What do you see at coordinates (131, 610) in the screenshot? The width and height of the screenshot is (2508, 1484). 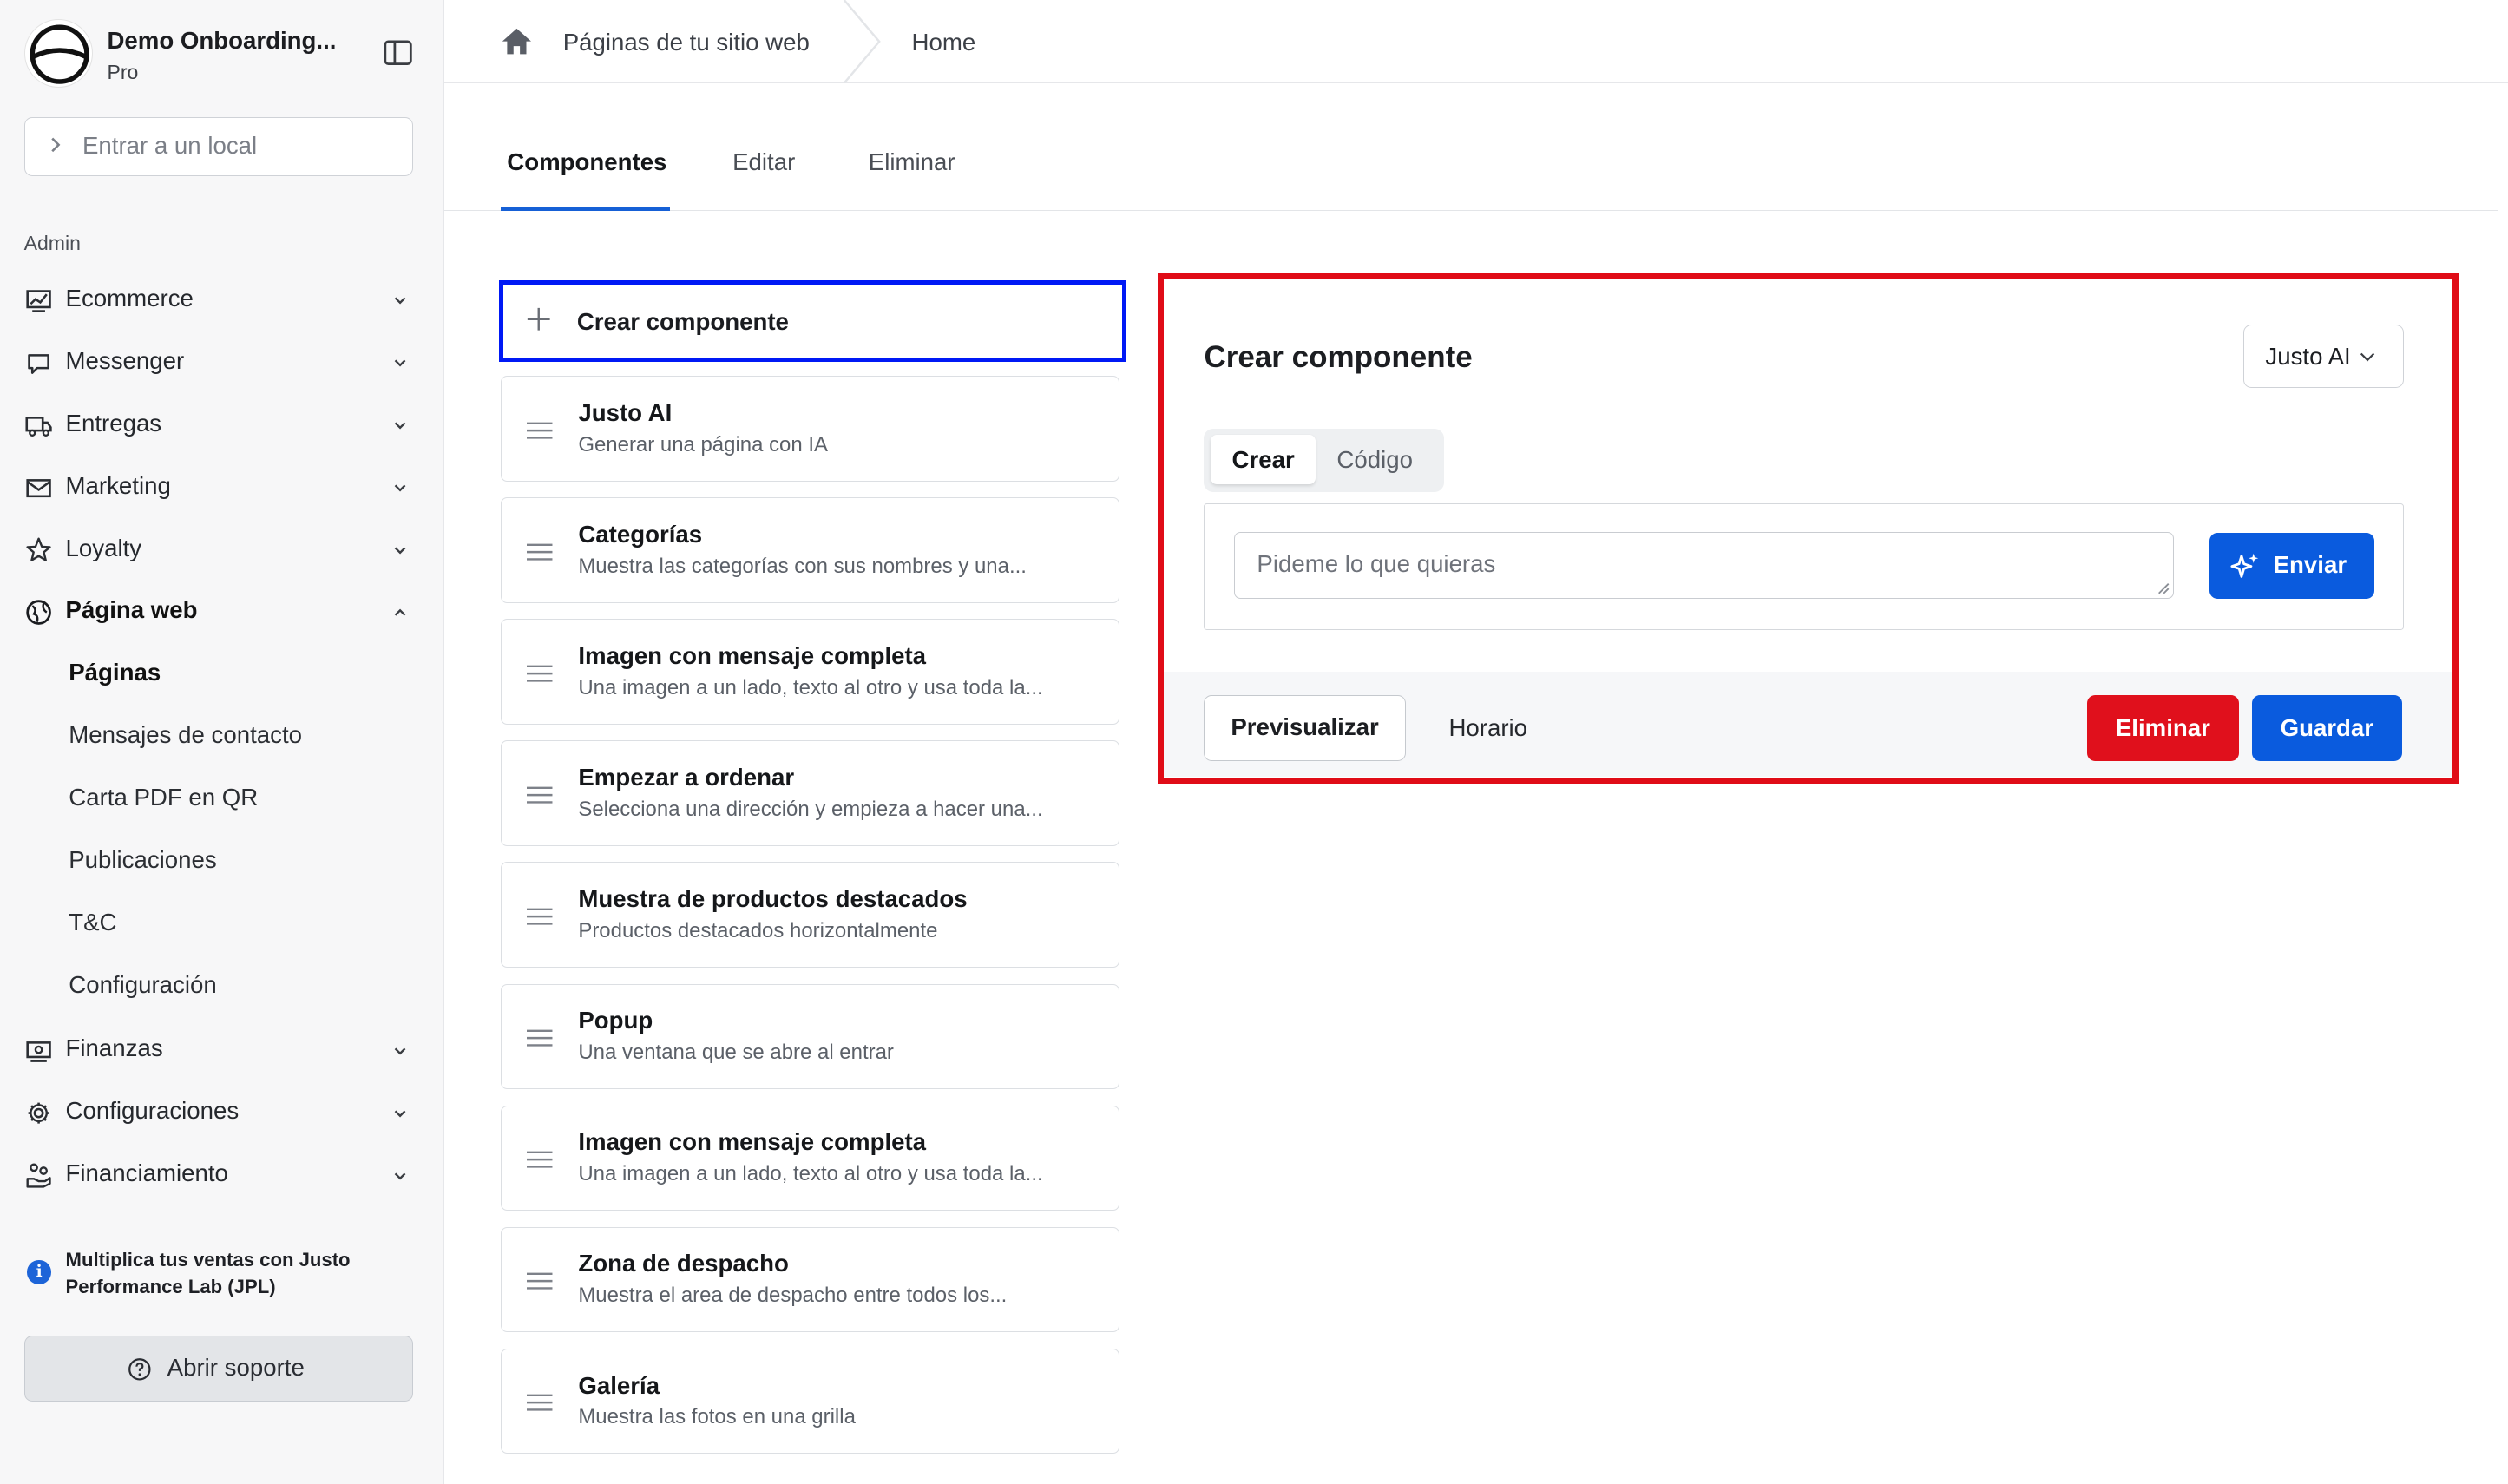 I see `nav-label: Página web` at bounding box center [131, 610].